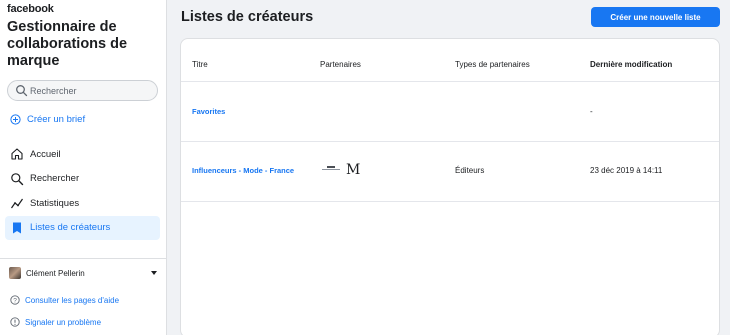  Describe the element at coordinates (63, 322) in the screenshot. I see `report-label: Signaler un problème` at that location.